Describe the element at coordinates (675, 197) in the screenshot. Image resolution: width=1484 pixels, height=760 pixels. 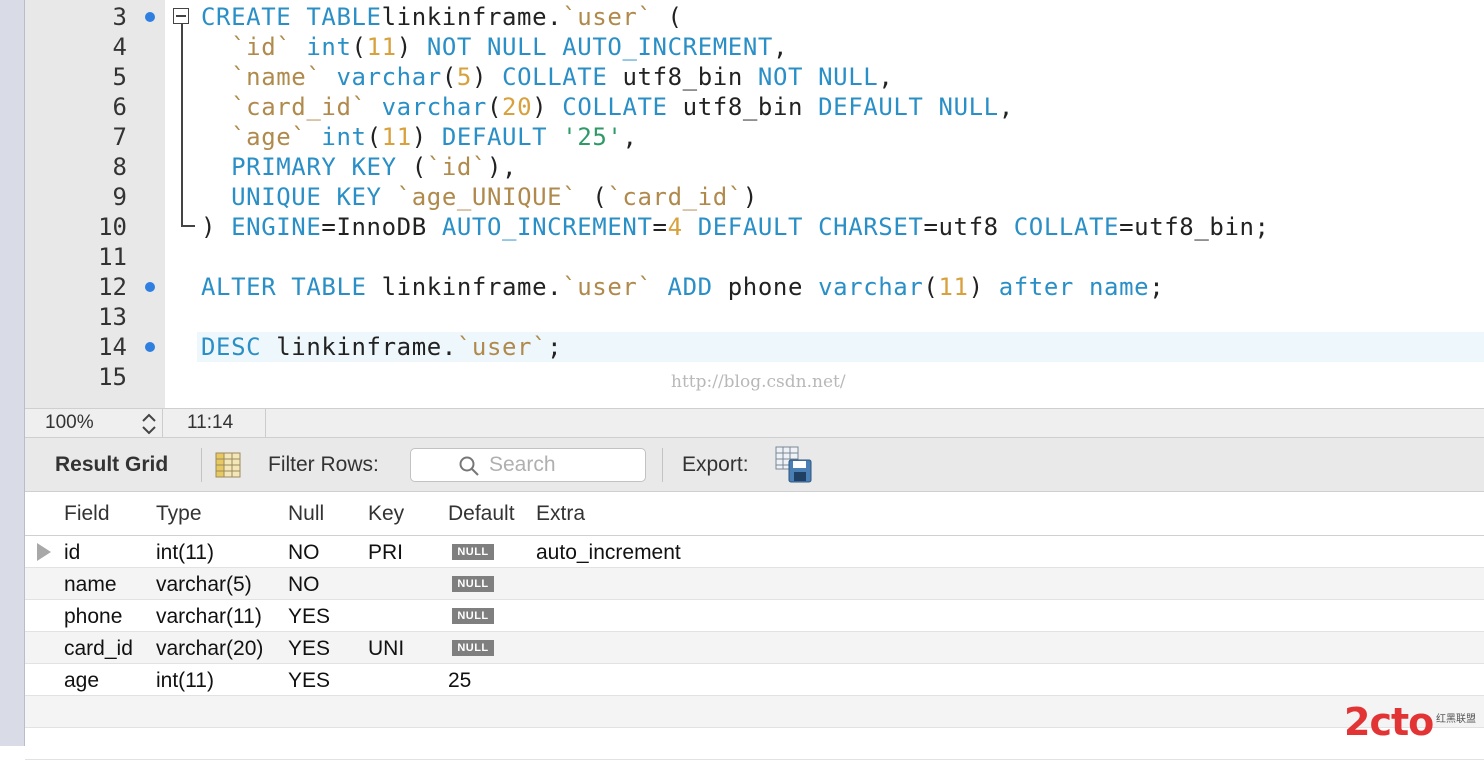
I see `code-token: `card_id`` at that location.